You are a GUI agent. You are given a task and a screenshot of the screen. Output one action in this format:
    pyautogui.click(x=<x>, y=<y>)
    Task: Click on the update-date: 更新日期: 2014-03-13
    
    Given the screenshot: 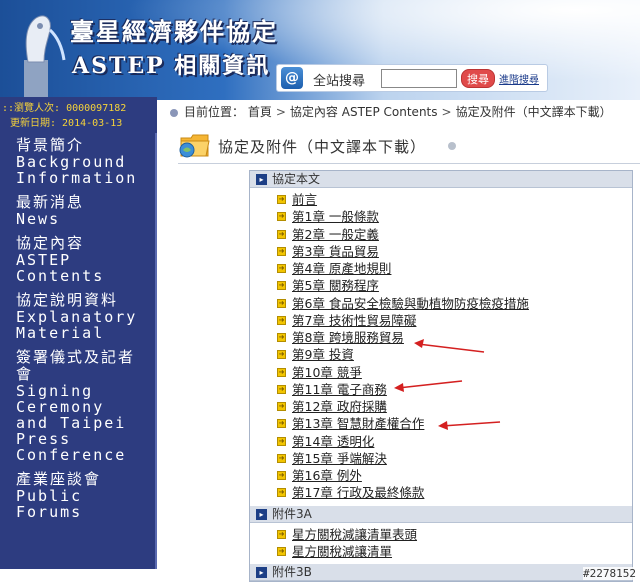 What is the action you would take?
    pyautogui.click(x=66, y=123)
    